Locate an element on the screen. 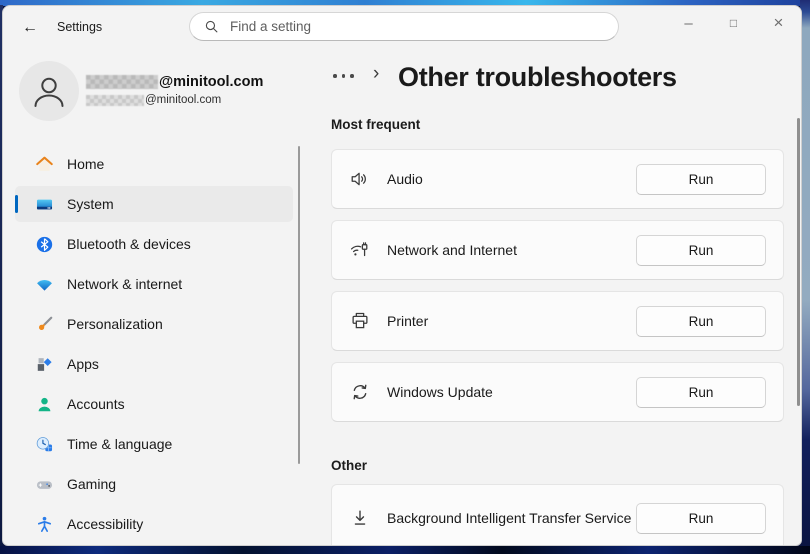 This screenshot has height=554, width=810. speaker-icon is located at coordinates (358, 179).